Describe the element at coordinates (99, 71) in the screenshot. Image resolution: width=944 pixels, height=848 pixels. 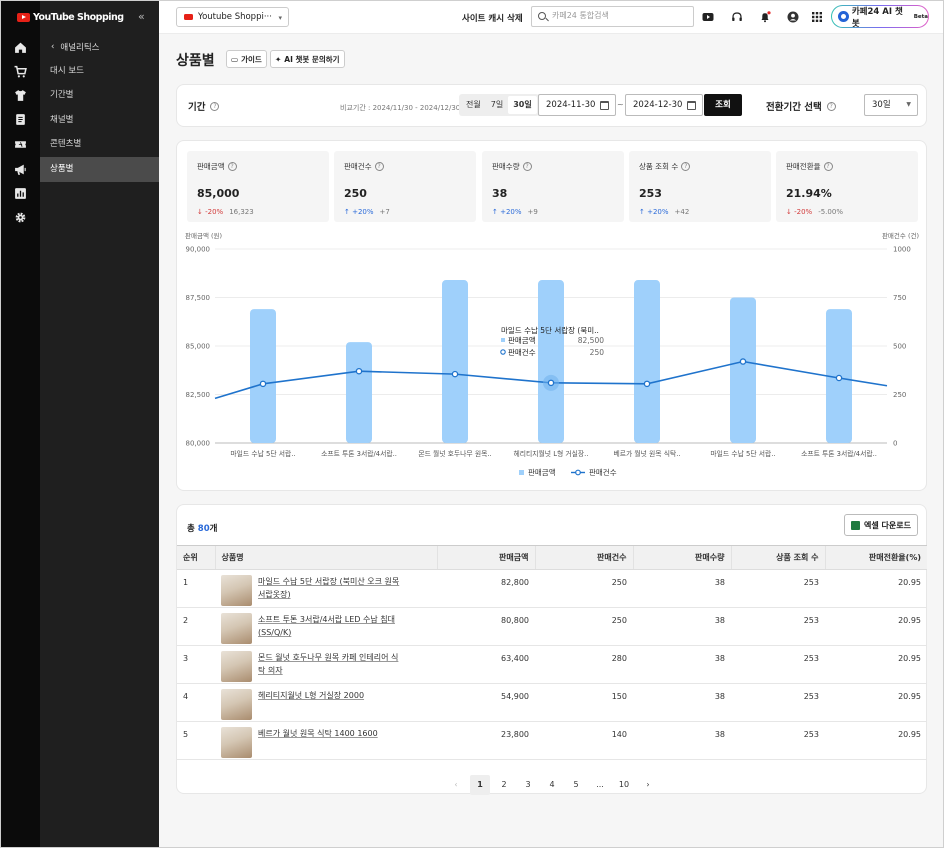
I see `nav-item-dashboard: 대시 보드` at that location.